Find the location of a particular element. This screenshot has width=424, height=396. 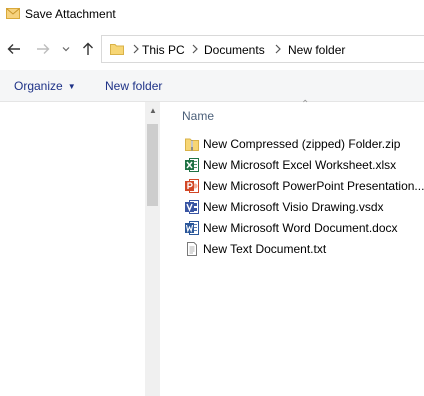

recent-locations-button is located at coordinates (66, 49).